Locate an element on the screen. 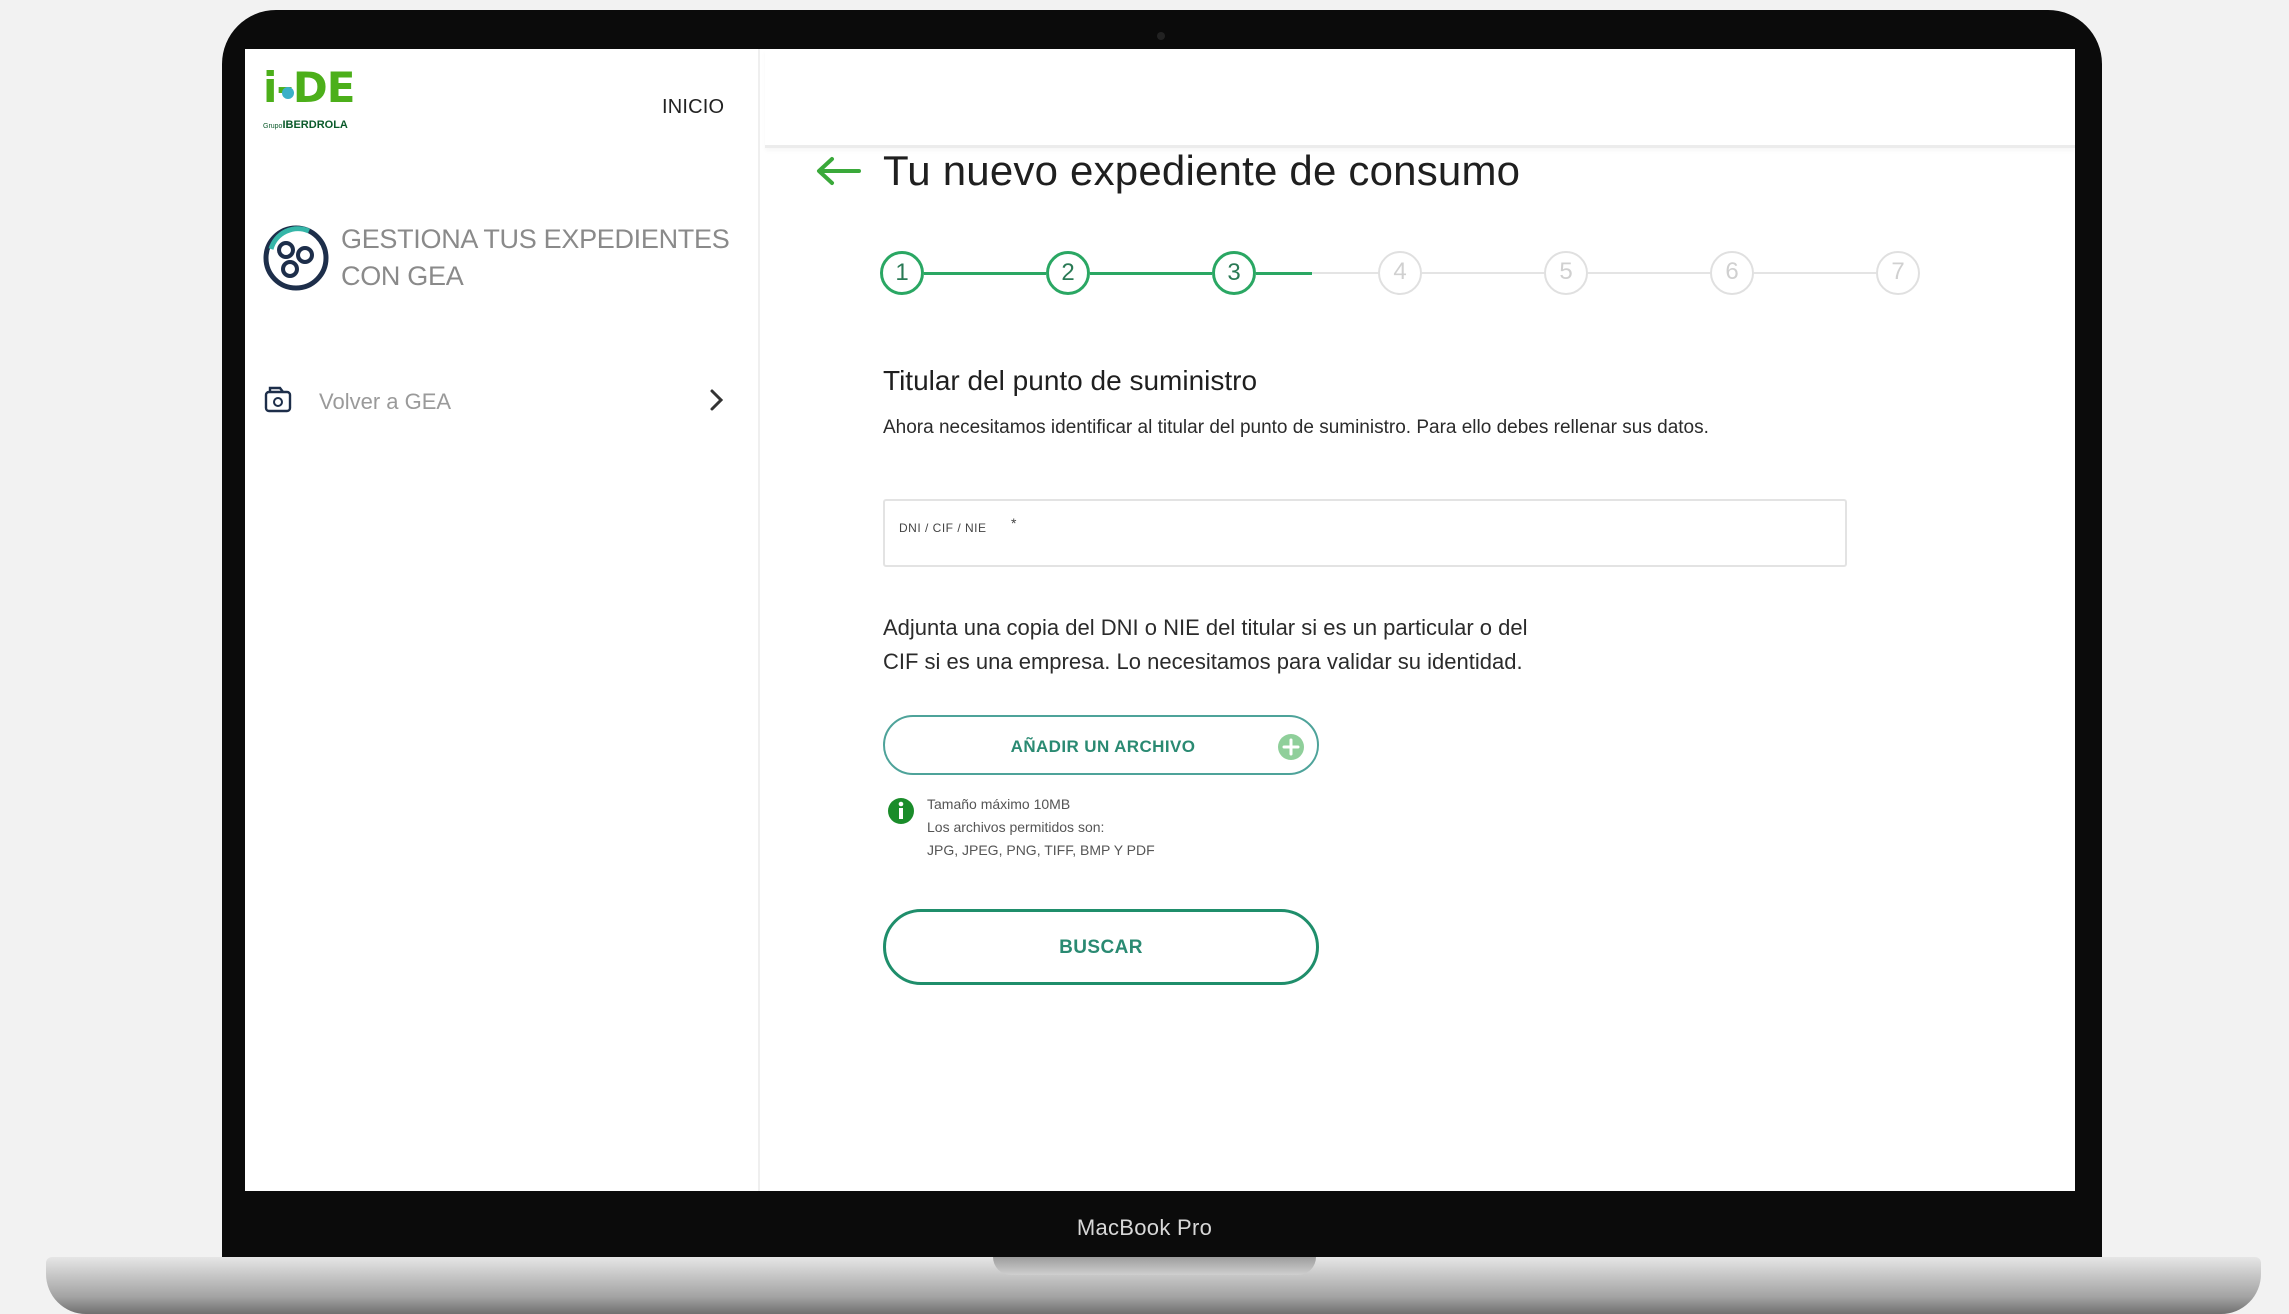 Image resolution: width=2289 pixels, height=1314 pixels. plus-circle-icon is located at coordinates (1291, 747).